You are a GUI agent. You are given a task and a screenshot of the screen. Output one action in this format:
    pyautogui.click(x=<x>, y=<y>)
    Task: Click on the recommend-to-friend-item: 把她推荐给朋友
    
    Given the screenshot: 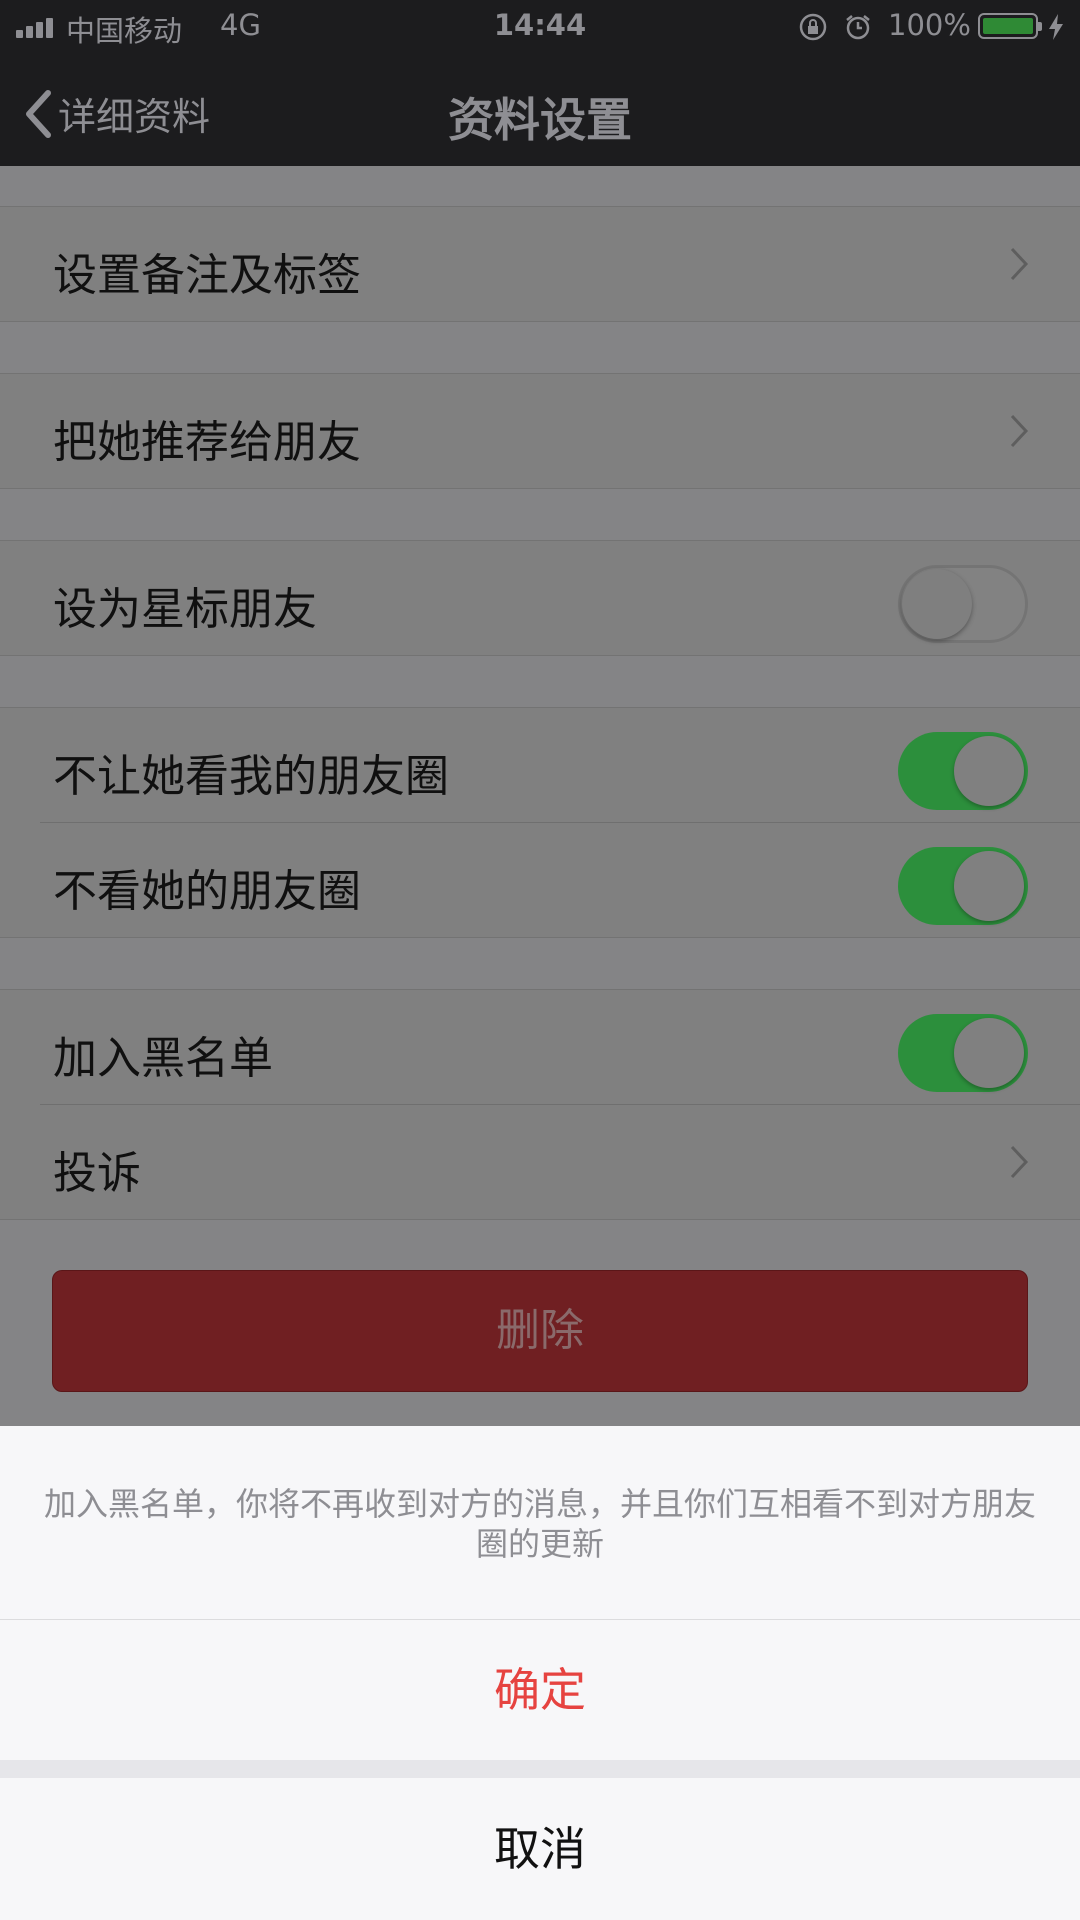 What is the action you would take?
    pyautogui.click(x=540, y=431)
    